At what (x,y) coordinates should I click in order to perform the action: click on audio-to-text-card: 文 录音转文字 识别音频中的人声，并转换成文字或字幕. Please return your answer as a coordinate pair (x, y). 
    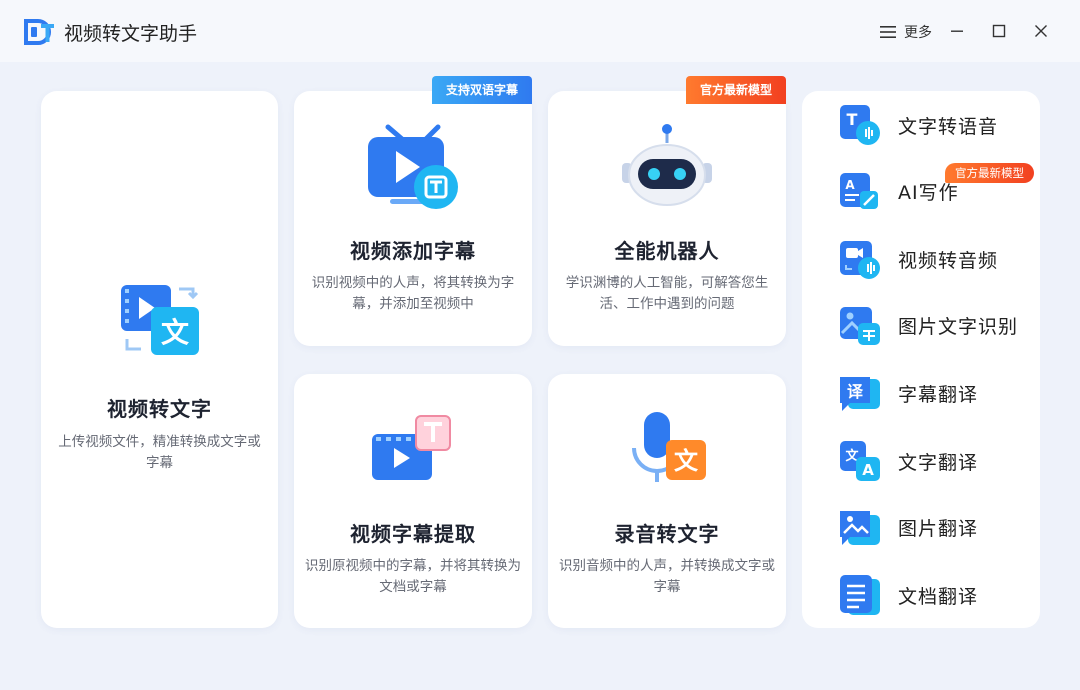
    Looking at the image, I should click on (667, 501).